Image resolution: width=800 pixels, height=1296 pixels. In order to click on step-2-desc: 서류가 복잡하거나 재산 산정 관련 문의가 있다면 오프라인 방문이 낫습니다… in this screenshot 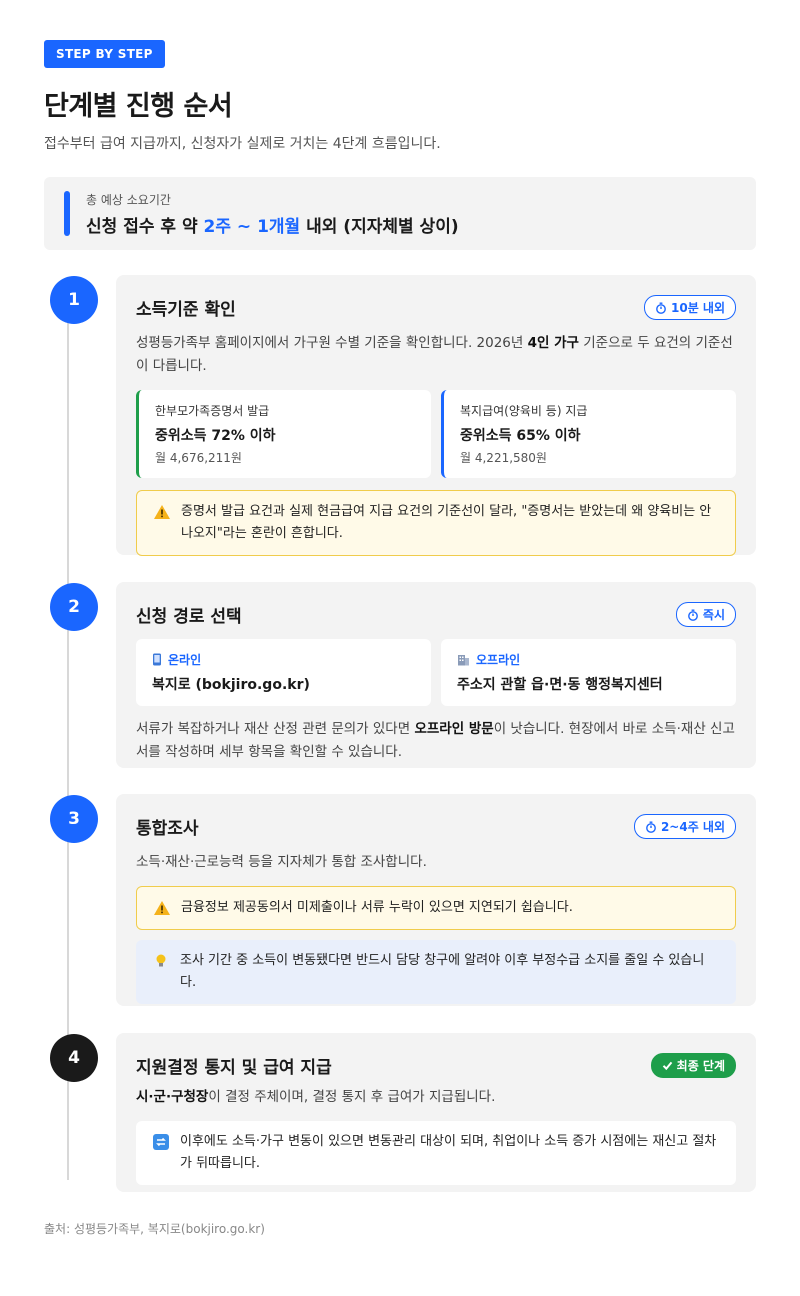, I will do `click(436, 741)`.